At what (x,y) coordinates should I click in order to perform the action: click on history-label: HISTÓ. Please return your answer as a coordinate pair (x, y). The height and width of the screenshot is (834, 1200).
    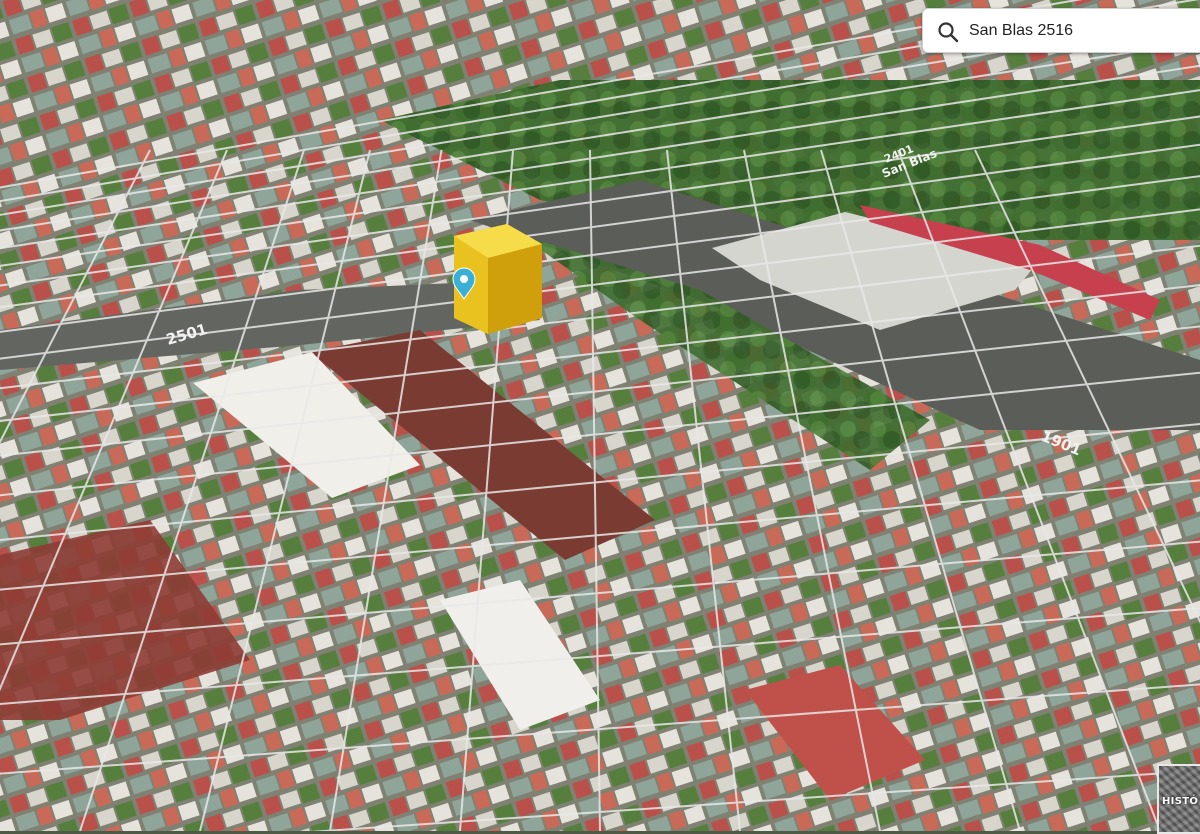
    Looking at the image, I should click on (1180, 801).